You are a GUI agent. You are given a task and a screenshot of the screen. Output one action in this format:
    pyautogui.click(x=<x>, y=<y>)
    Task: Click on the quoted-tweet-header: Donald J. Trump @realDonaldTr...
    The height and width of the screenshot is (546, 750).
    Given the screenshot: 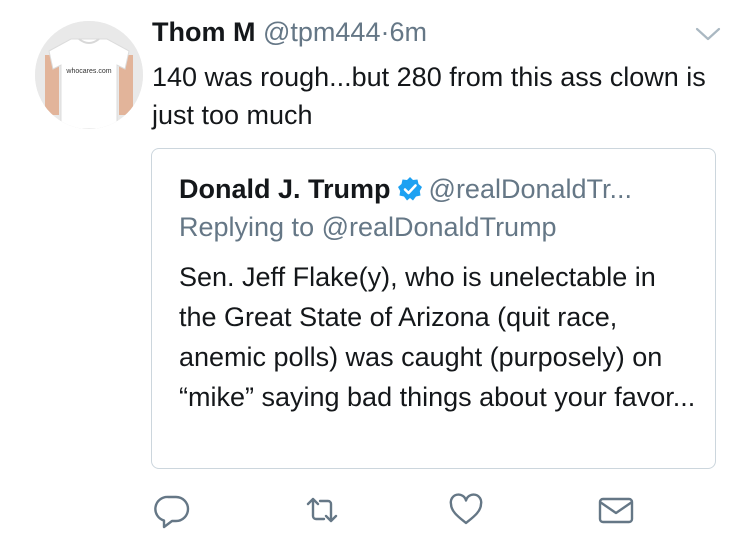 What is the action you would take?
    pyautogui.click(x=405, y=191)
    